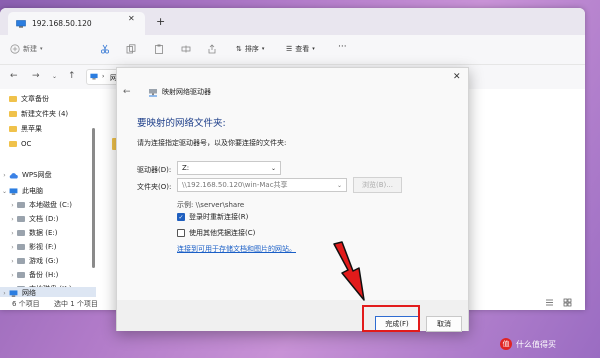  Describe the element at coordinates (37, 175) in the screenshot. I see `sidebar-item-label: WPS网盘` at that location.